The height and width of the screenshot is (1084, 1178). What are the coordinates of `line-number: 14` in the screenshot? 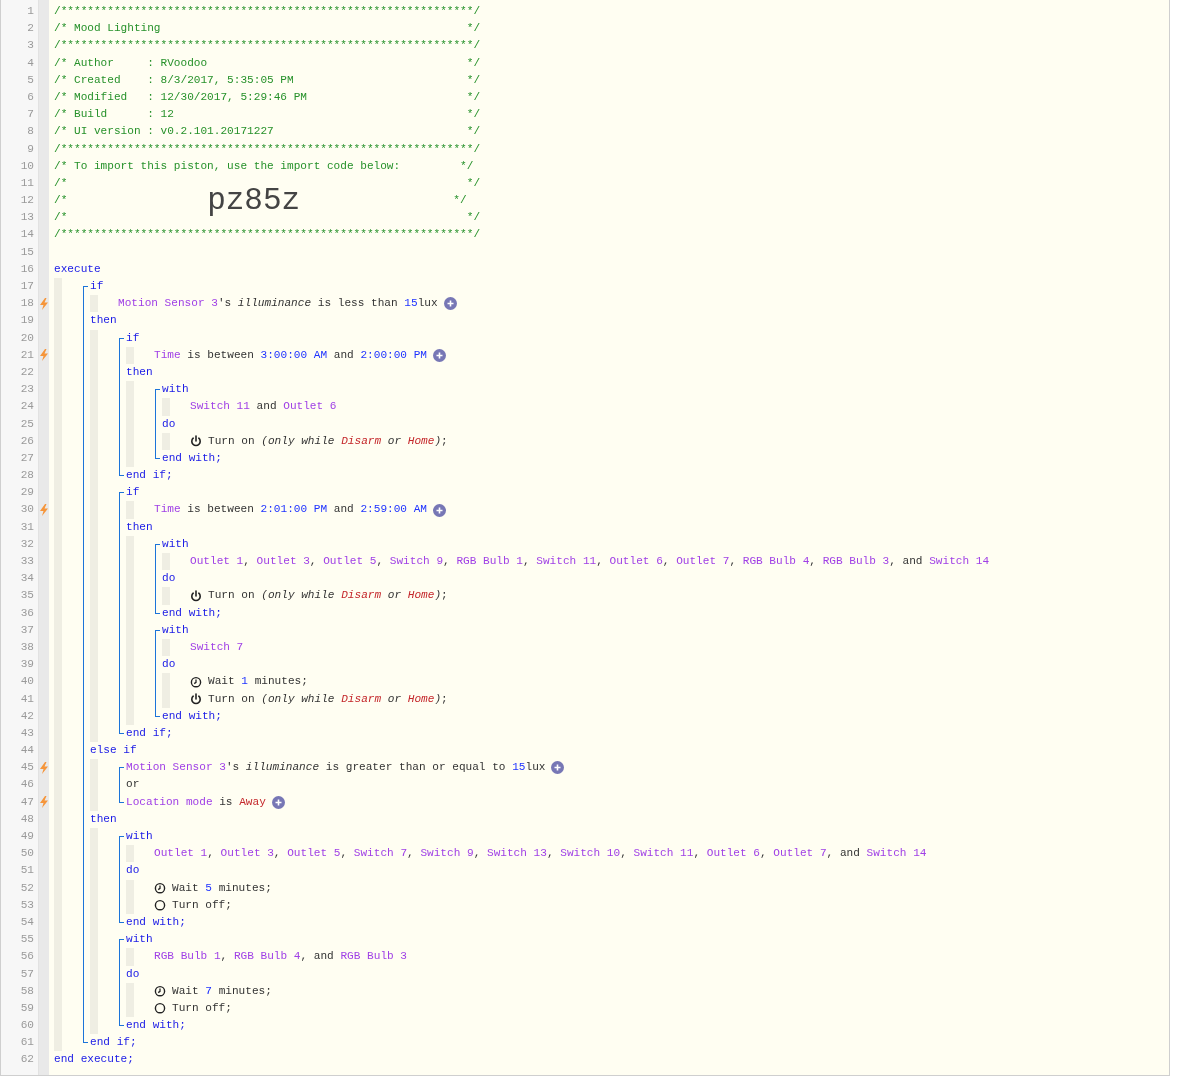 It's located at (27, 235).